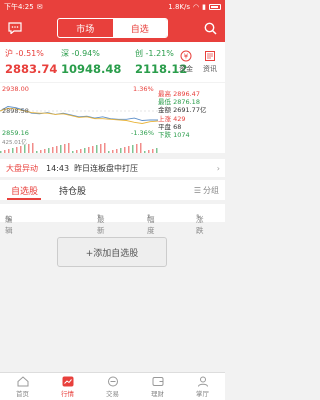 Image resolution: width=320 pixels, height=400 pixels. Describe the element at coordinates (215, 7) in the screenshot. I see `battery-icon` at that location.